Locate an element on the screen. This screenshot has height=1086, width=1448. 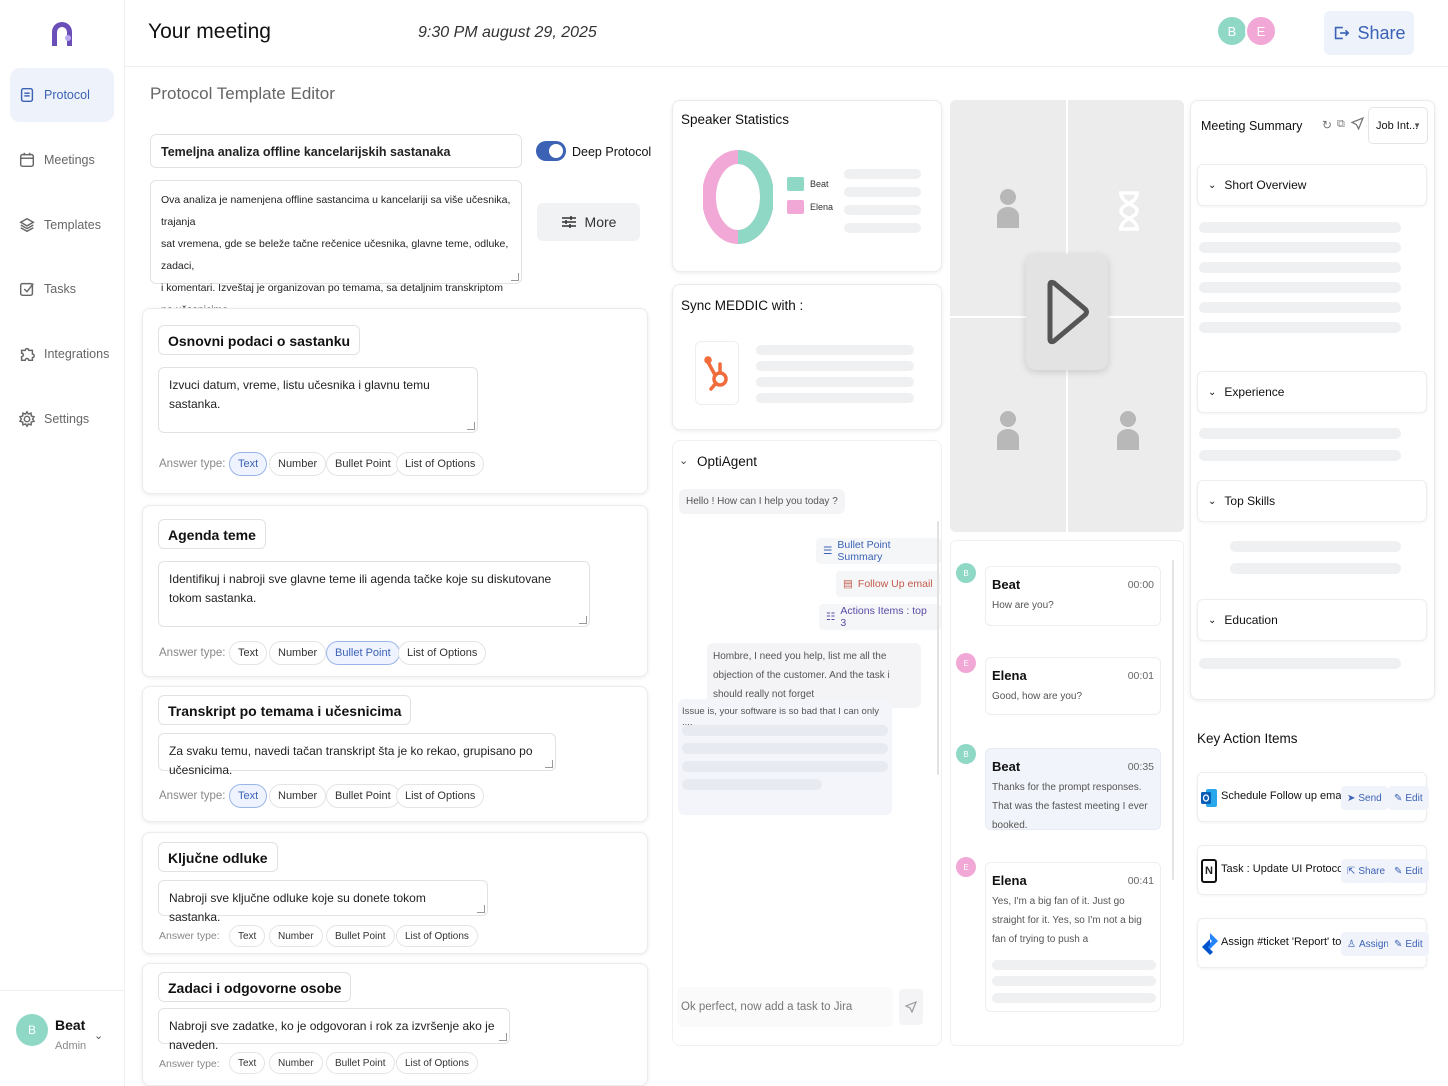
answer-type-label: Answer type: is located at coordinates (189, 936).